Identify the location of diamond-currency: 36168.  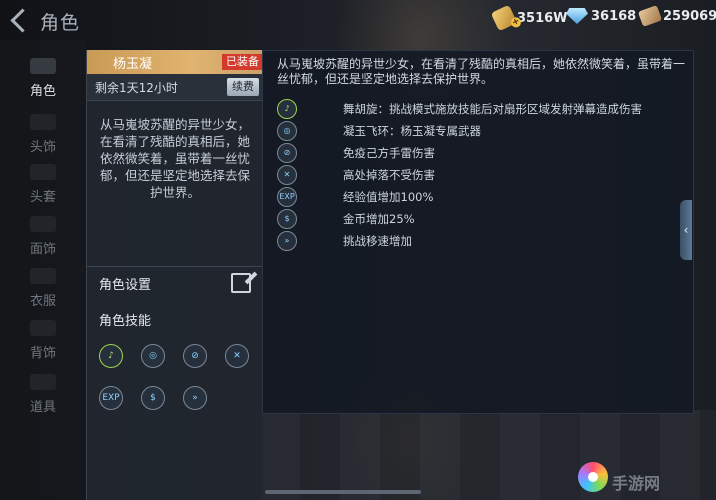
(601, 16).